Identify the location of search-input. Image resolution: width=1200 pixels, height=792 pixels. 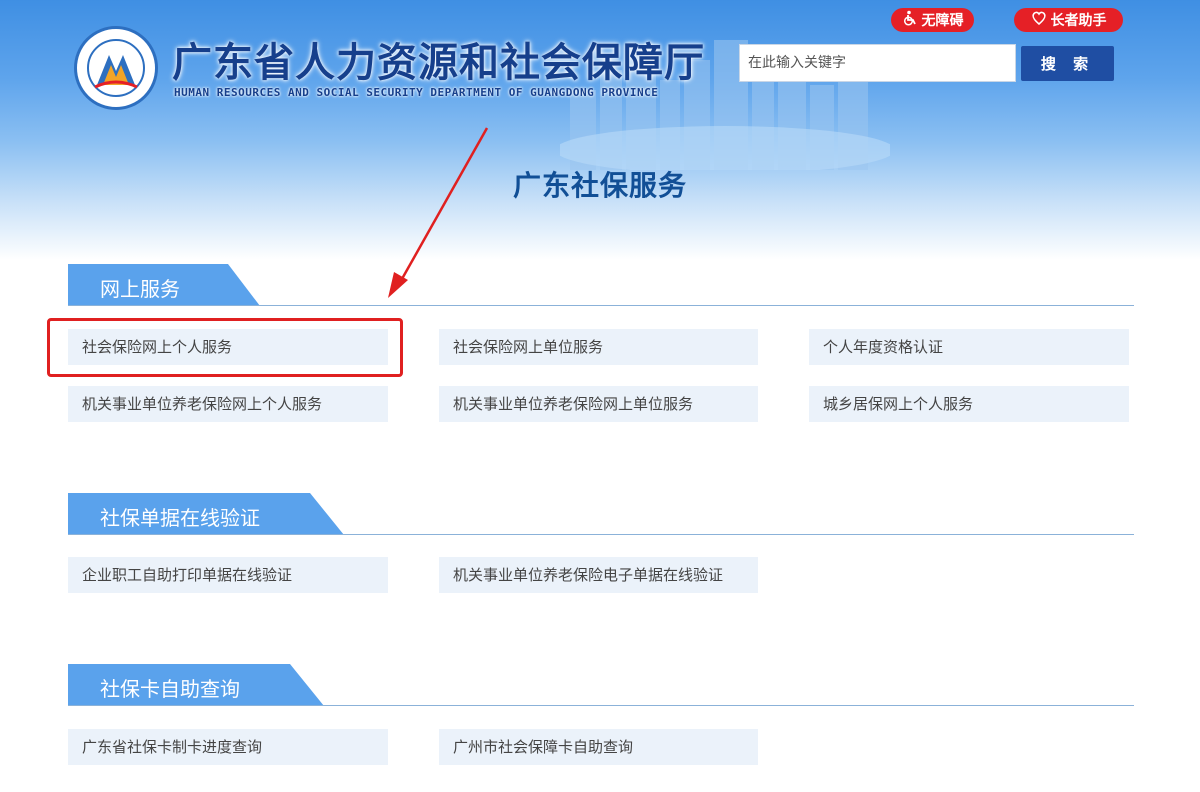
(877, 63).